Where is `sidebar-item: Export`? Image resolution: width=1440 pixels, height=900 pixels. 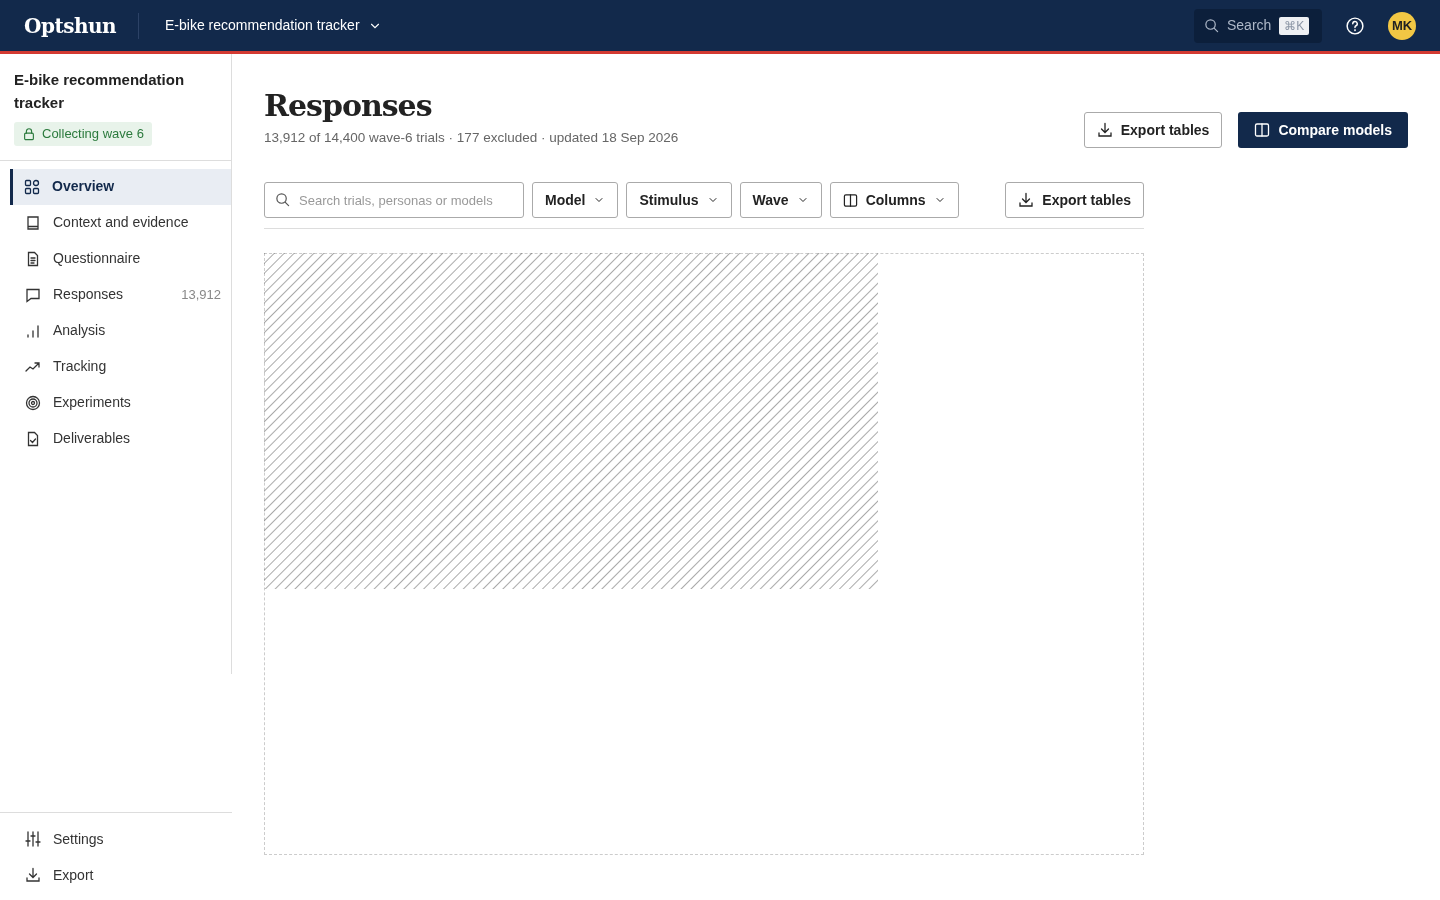
sidebar-item: Export is located at coordinates (116, 875).